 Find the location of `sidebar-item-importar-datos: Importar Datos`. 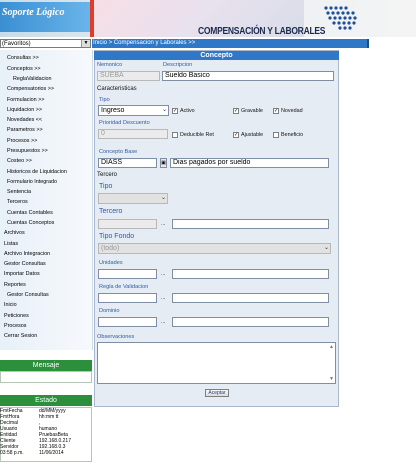

sidebar-item-importar-datos: Importar Datos is located at coordinates (22, 274).